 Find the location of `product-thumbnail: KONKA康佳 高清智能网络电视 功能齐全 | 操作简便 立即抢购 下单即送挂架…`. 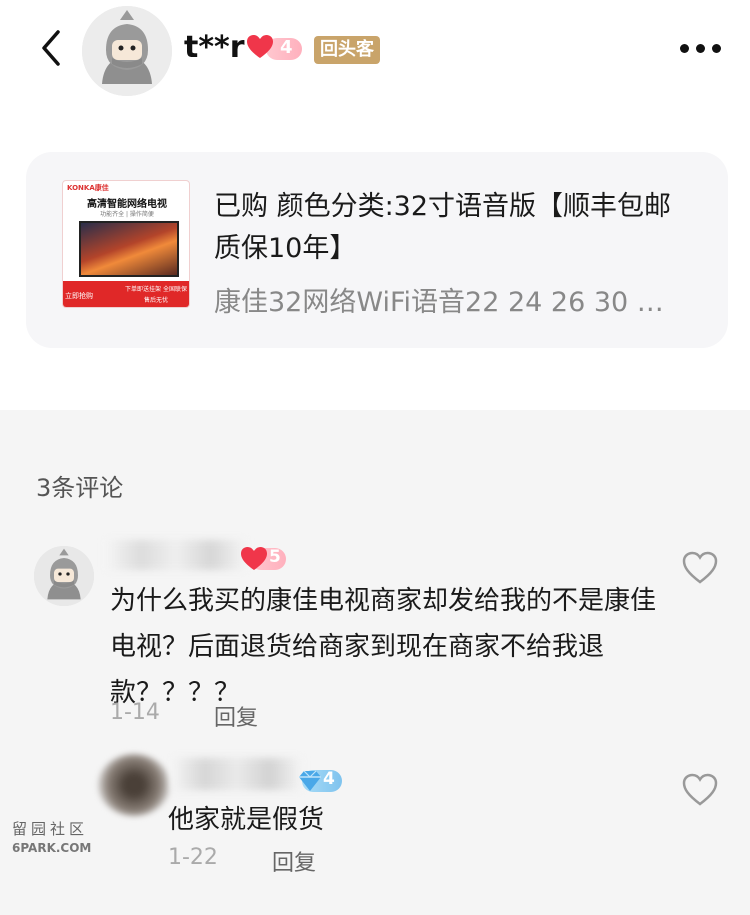

product-thumbnail: KONKA康佳 高清智能网络电视 功能齐全 | 操作简便 立即抢购 下单即送挂架… is located at coordinates (126, 244).